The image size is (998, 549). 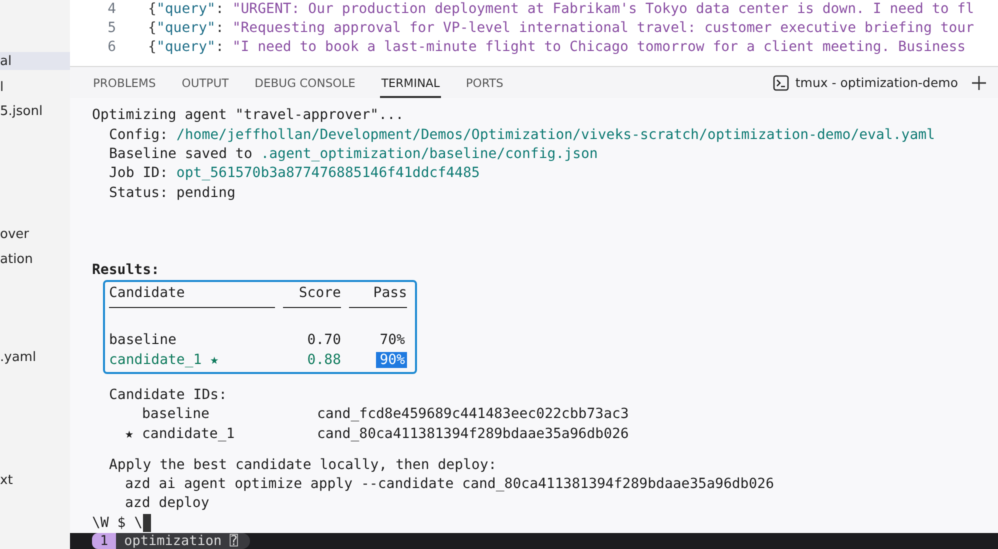 I want to click on window-tab: optimization ⍰, so click(x=183, y=541).